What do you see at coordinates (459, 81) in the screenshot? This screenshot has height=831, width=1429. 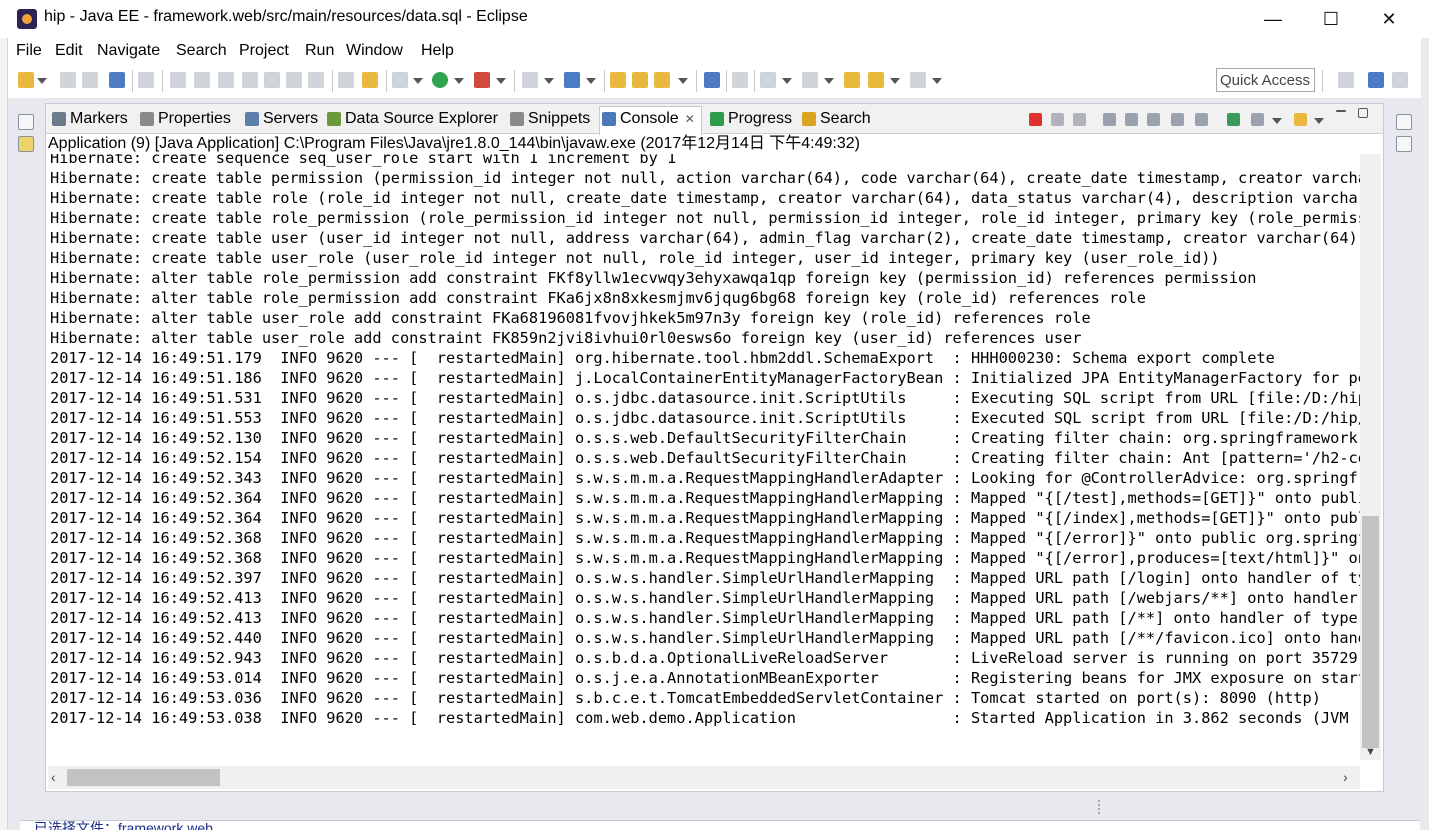 I see `run-dropdown-icon` at bounding box center [459, 81].